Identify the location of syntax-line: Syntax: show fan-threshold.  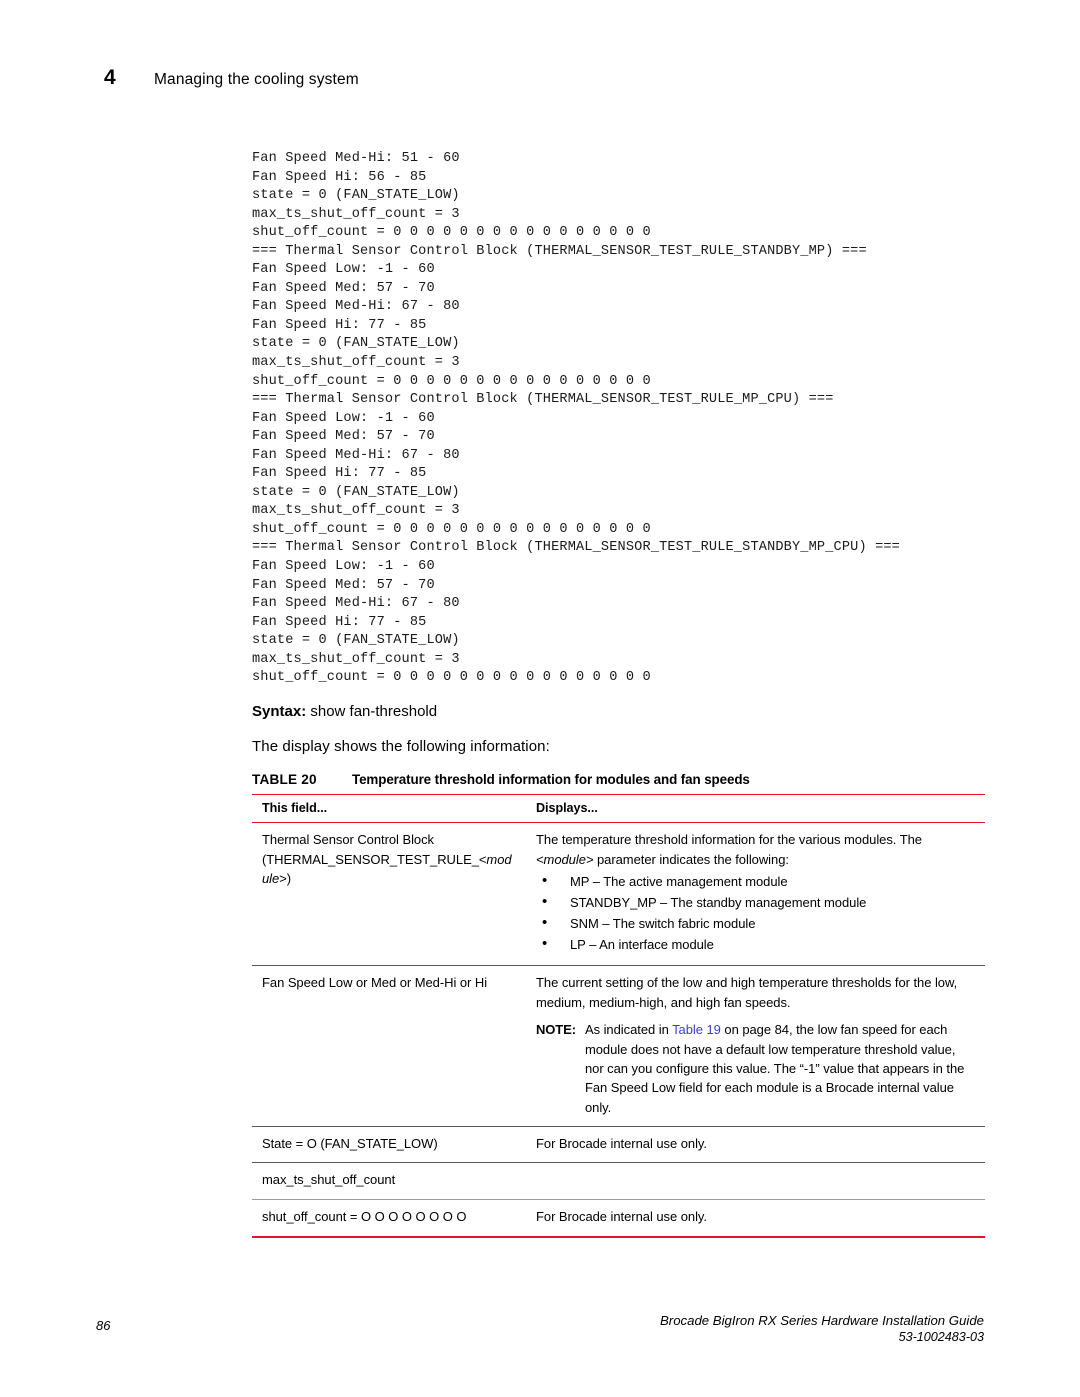
(344, 711).